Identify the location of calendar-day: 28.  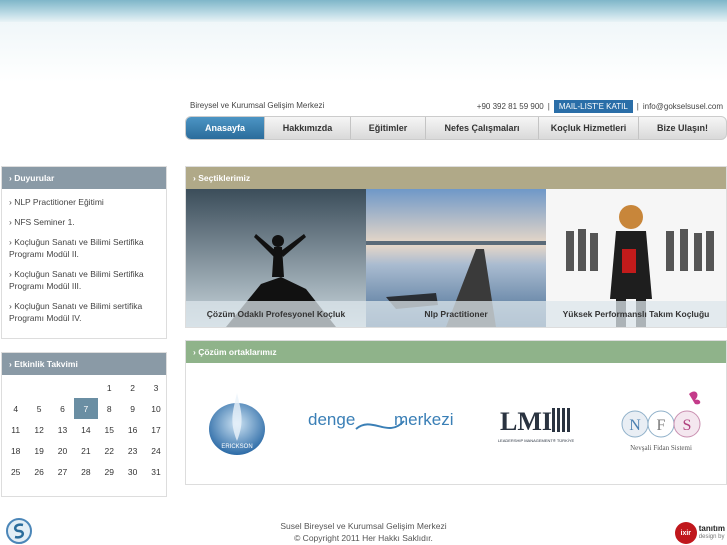
(85, 472).